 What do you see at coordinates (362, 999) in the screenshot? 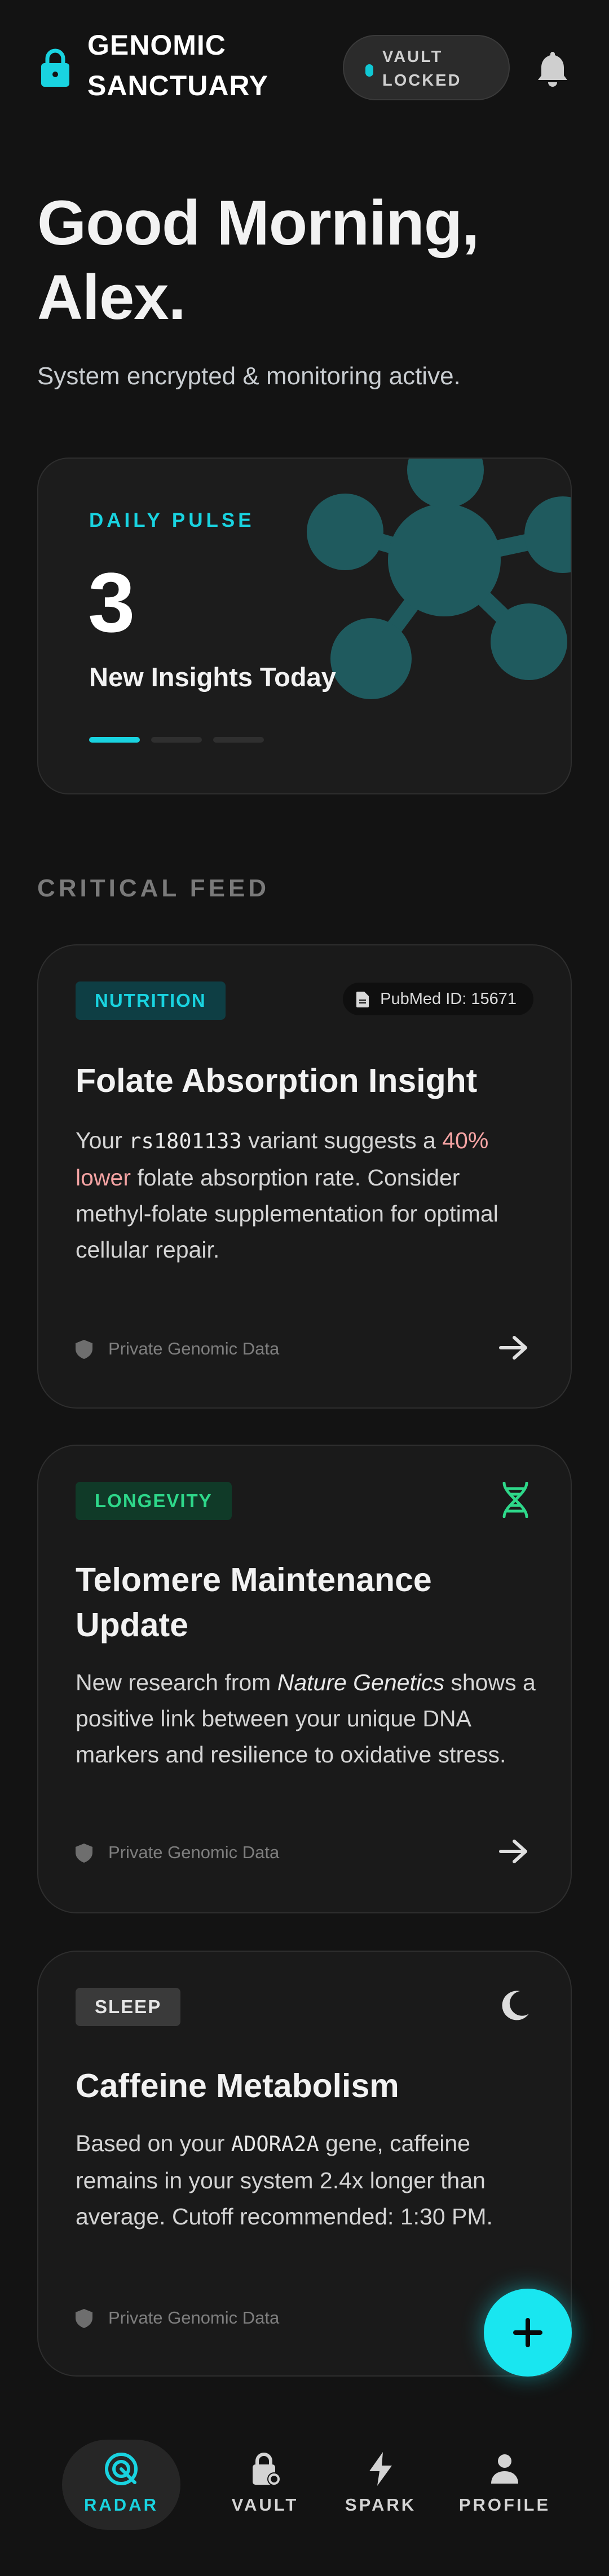
I see `document-icon` at bounding box center [362, 999].